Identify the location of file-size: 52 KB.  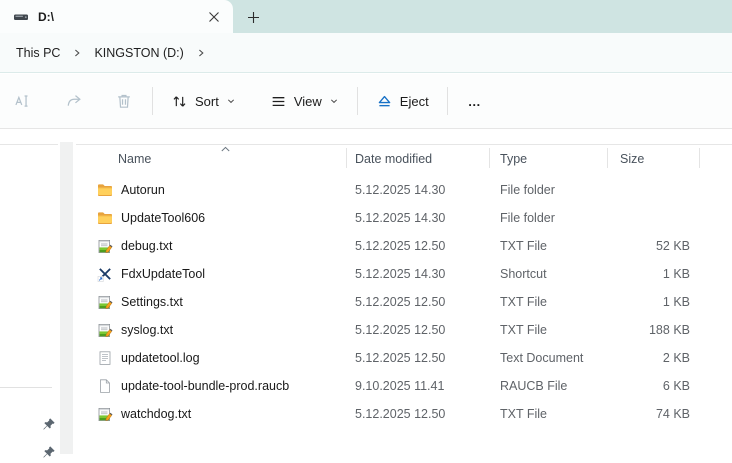
(672, 246).